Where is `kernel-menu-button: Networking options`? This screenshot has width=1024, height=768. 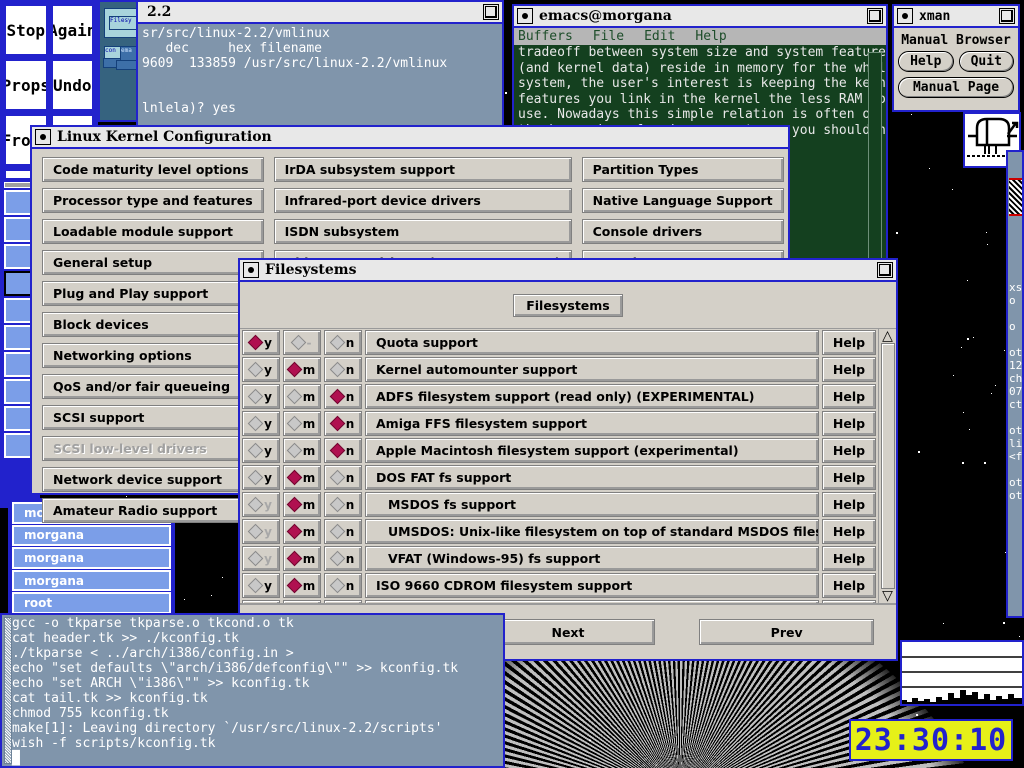
kernel-menu-button: Networking options is located at coordinates (153, 355).